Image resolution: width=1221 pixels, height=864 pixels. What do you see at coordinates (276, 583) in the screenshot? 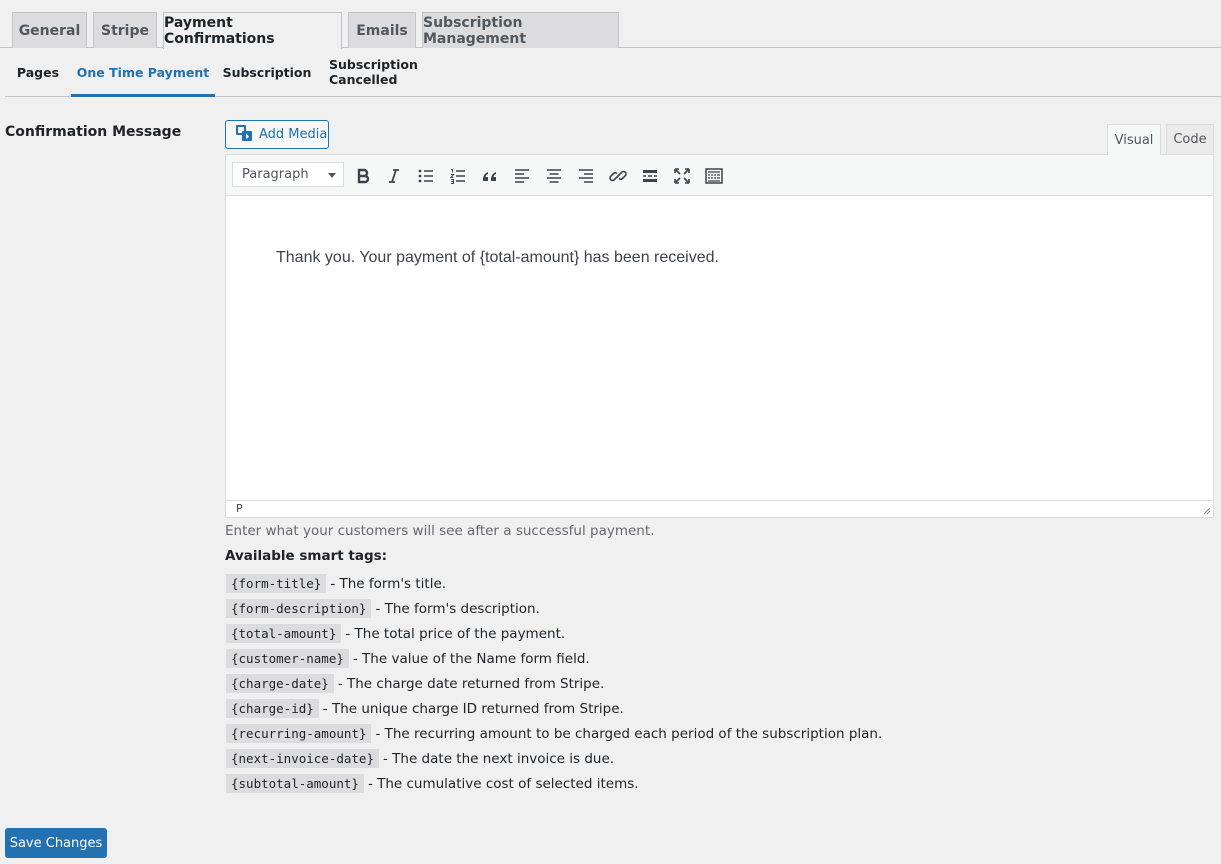
I see `smart-tag-code: {form-title}` at bounding box center [276, 583].